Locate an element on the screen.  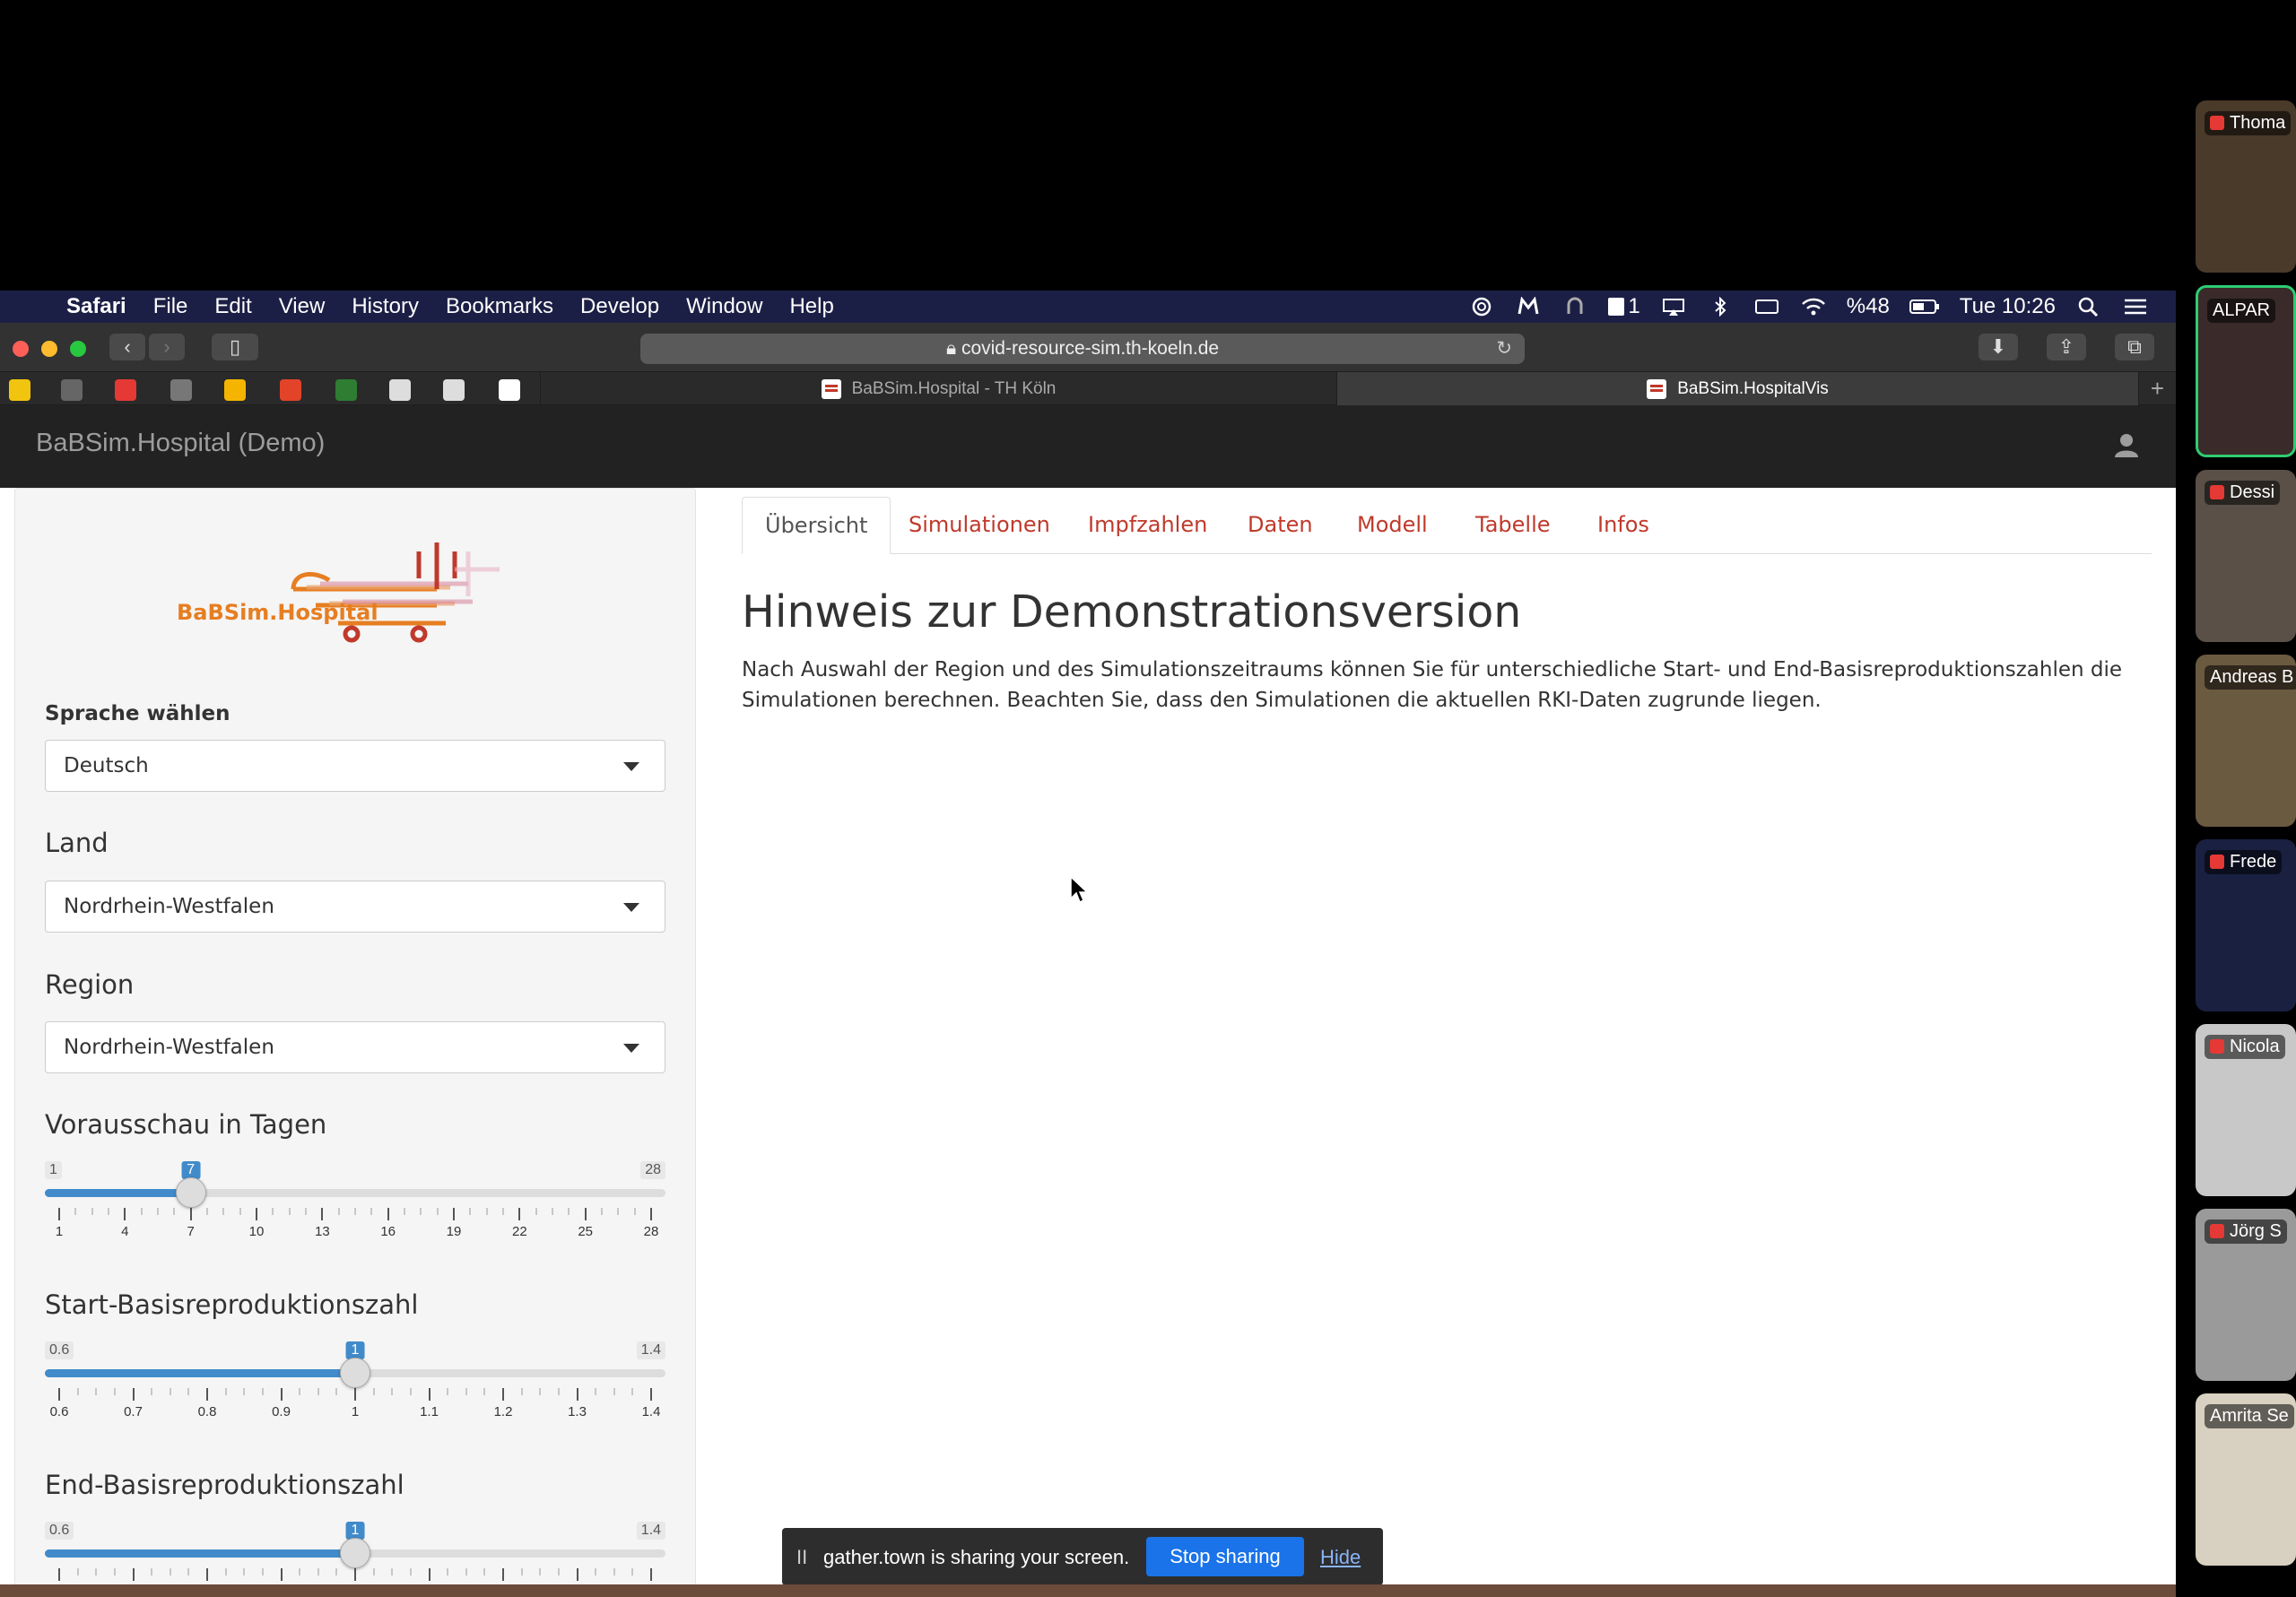
menu-view: View is located at coordinates (302, 306).